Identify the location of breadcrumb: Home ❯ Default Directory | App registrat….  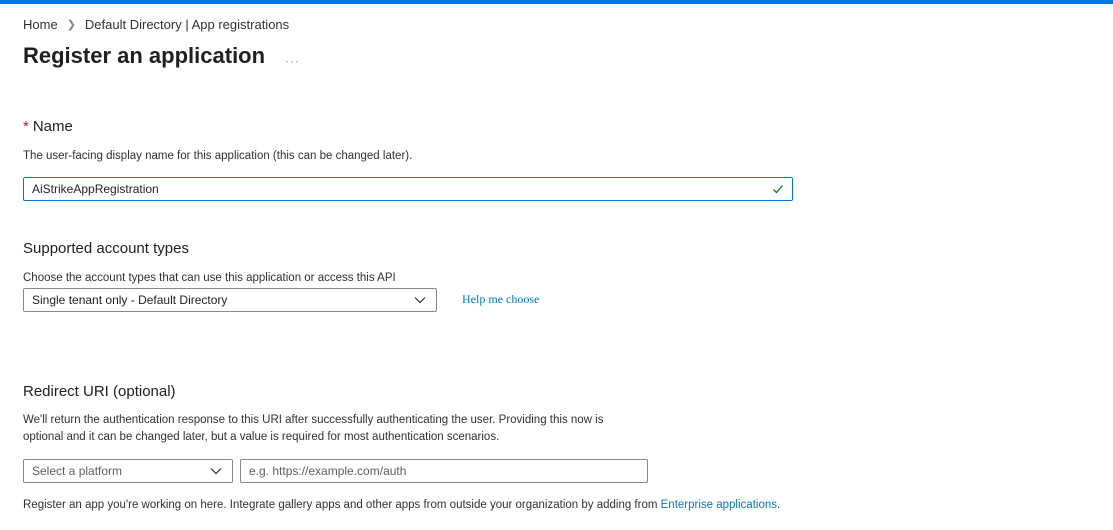
(156, 24).